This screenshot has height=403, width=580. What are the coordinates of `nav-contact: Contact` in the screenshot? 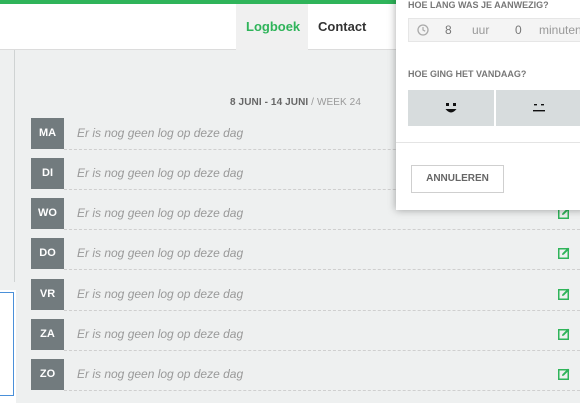 It's located at (342, 27).